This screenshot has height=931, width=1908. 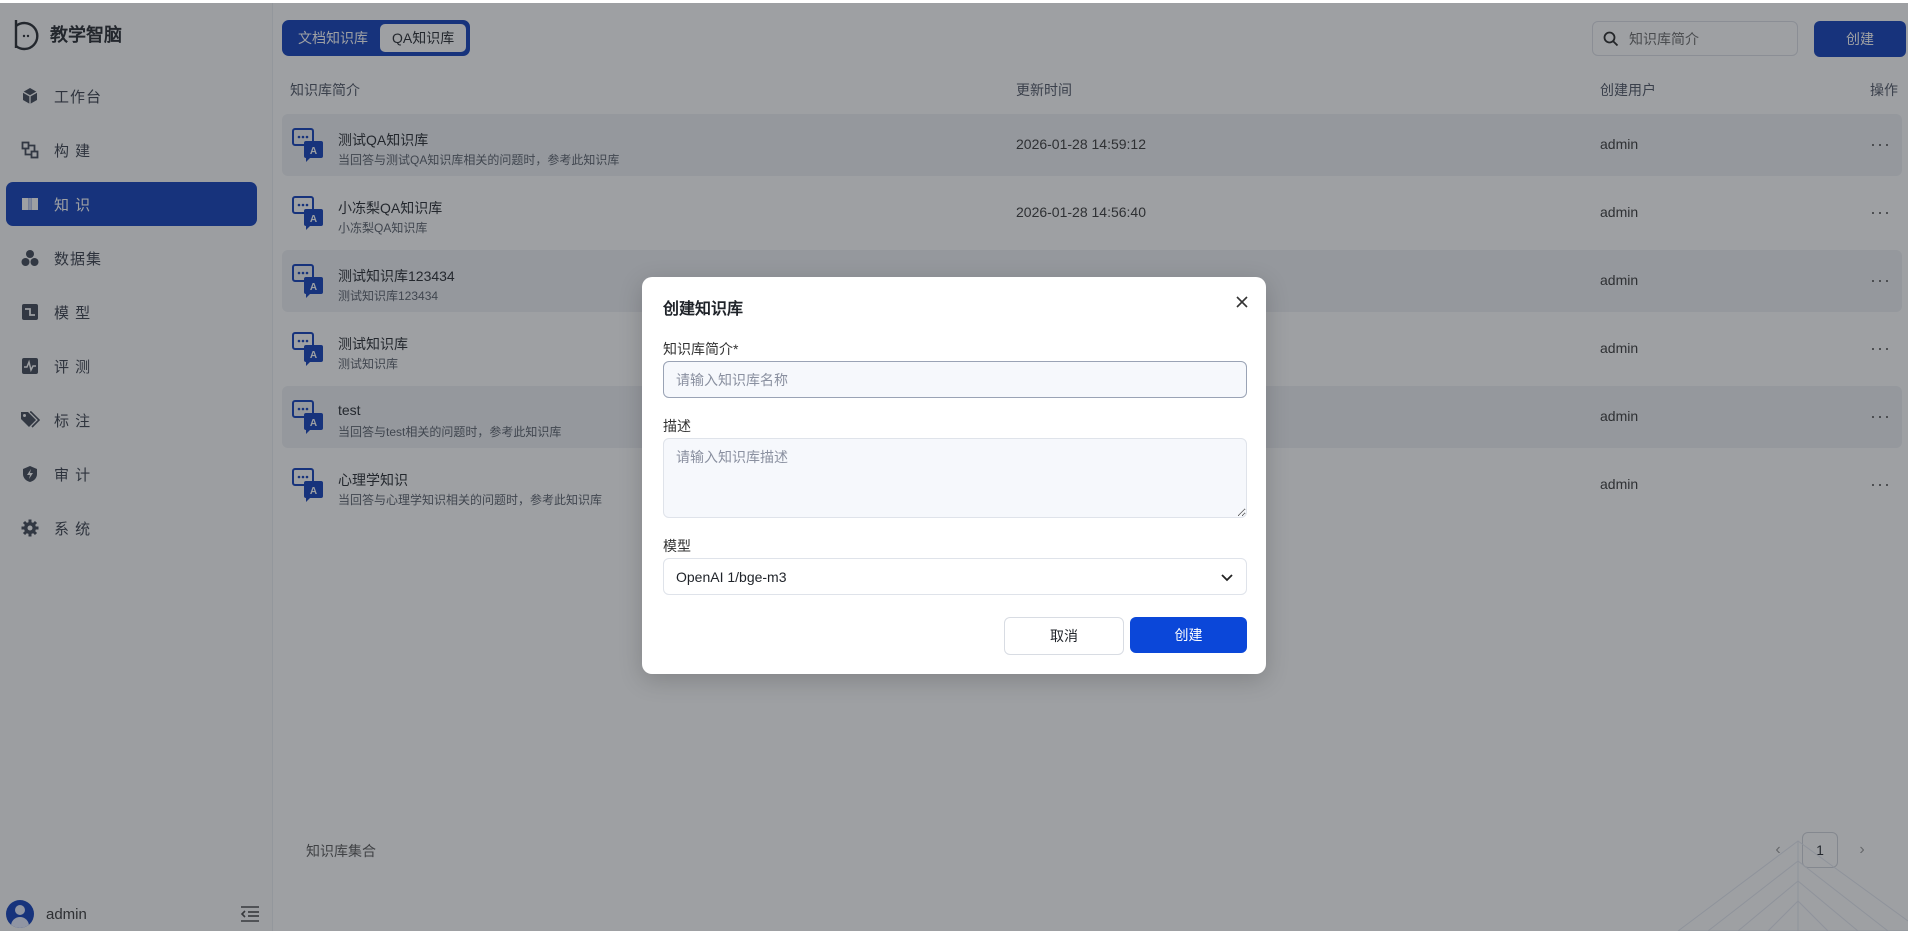 I want to click on kb-name-label: 知识库简介*, so click(x=701, y=349).